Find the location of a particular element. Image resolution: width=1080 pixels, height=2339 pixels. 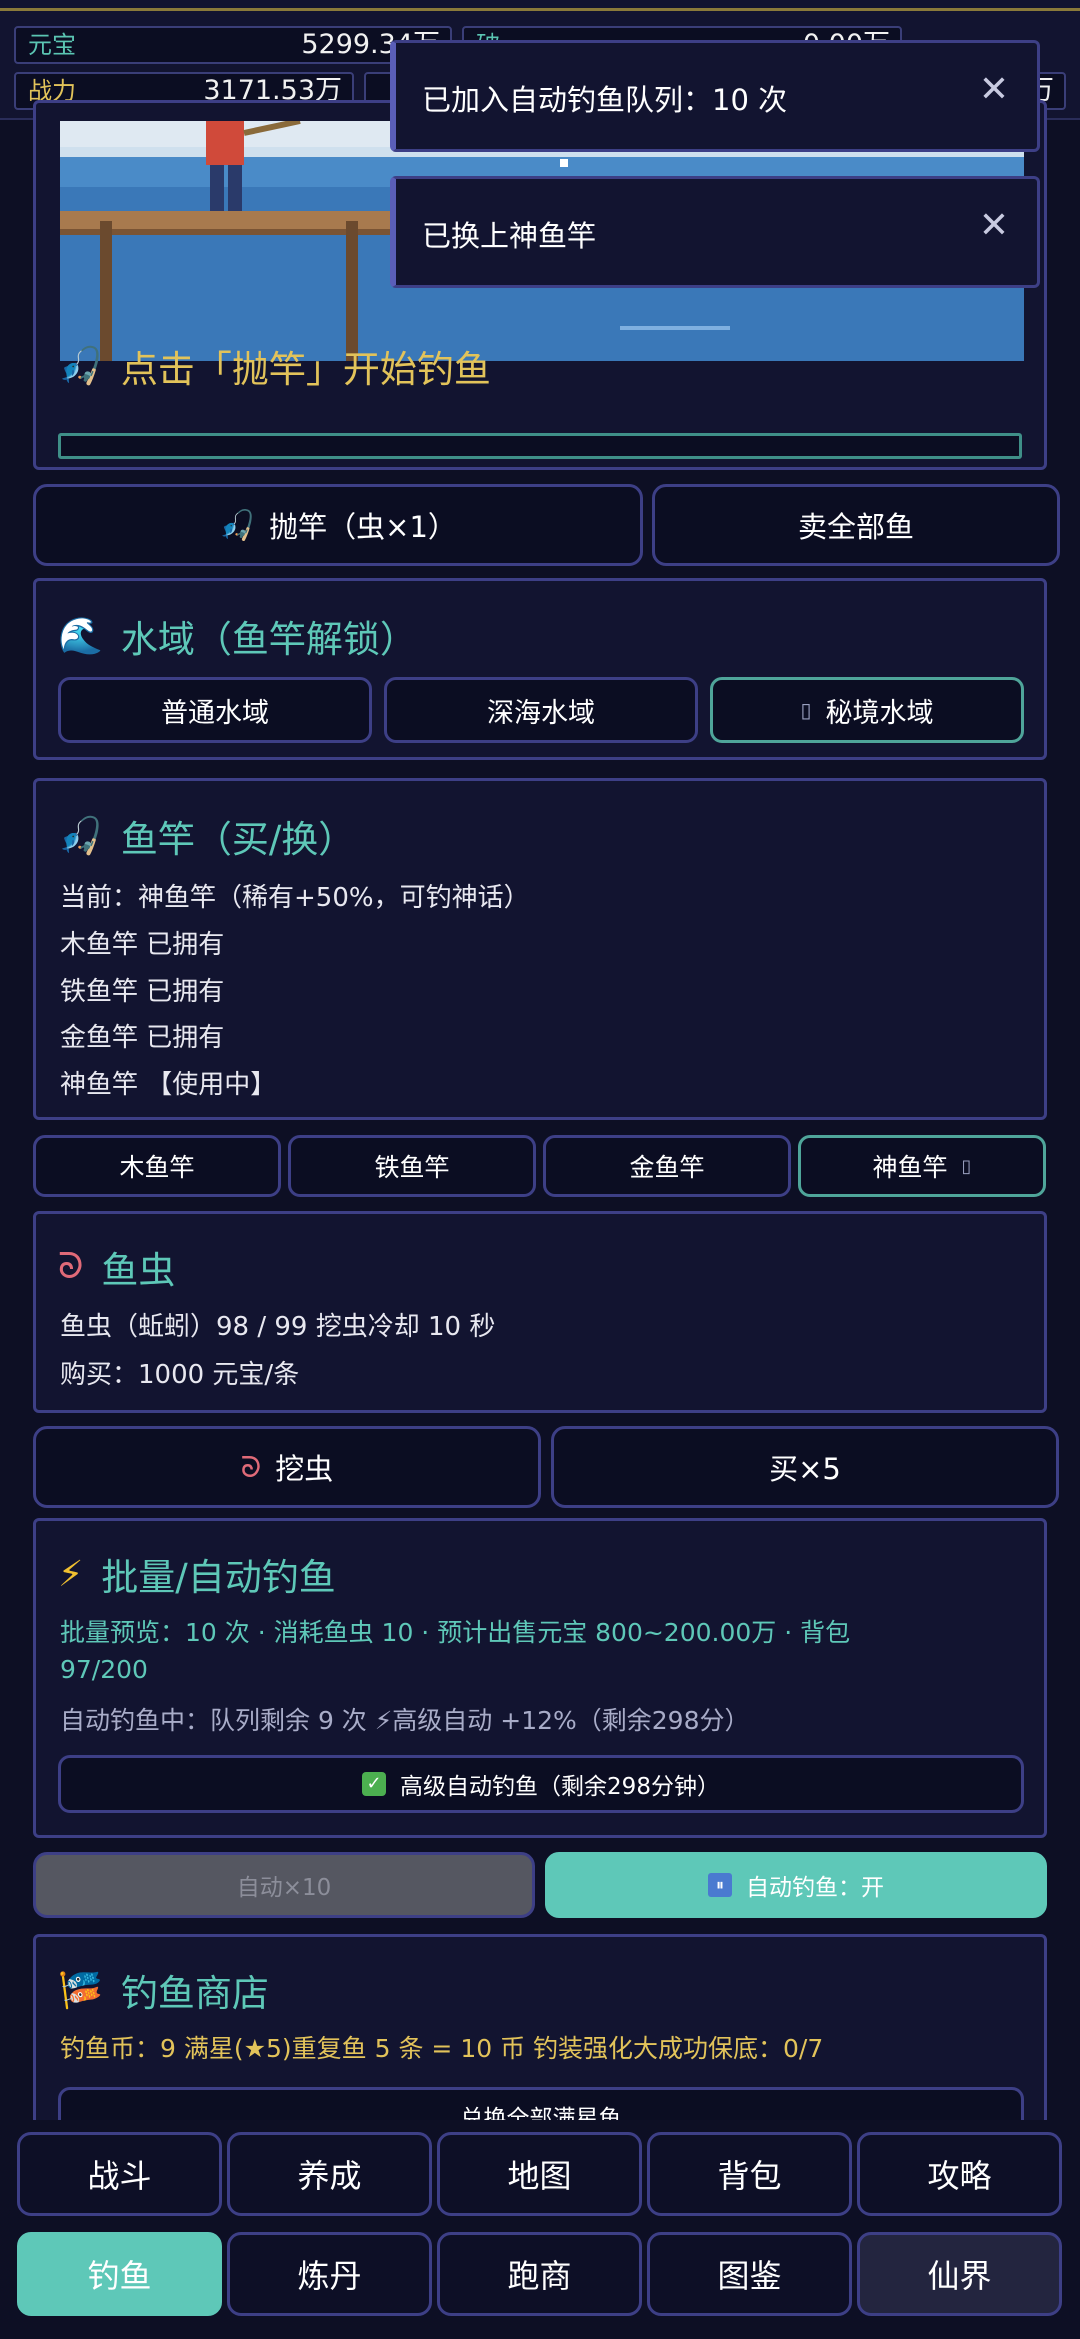

nav-map-label: 地图 is located at coordinates (539, 2176).